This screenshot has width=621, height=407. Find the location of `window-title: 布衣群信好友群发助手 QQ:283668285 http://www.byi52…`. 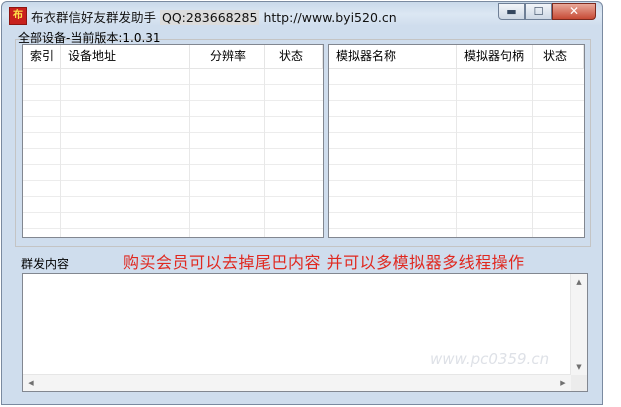

window-title: 布衣群信好友群发助手 QQ:283668285 http://www.byi52… is located at coordinates (214, 16).